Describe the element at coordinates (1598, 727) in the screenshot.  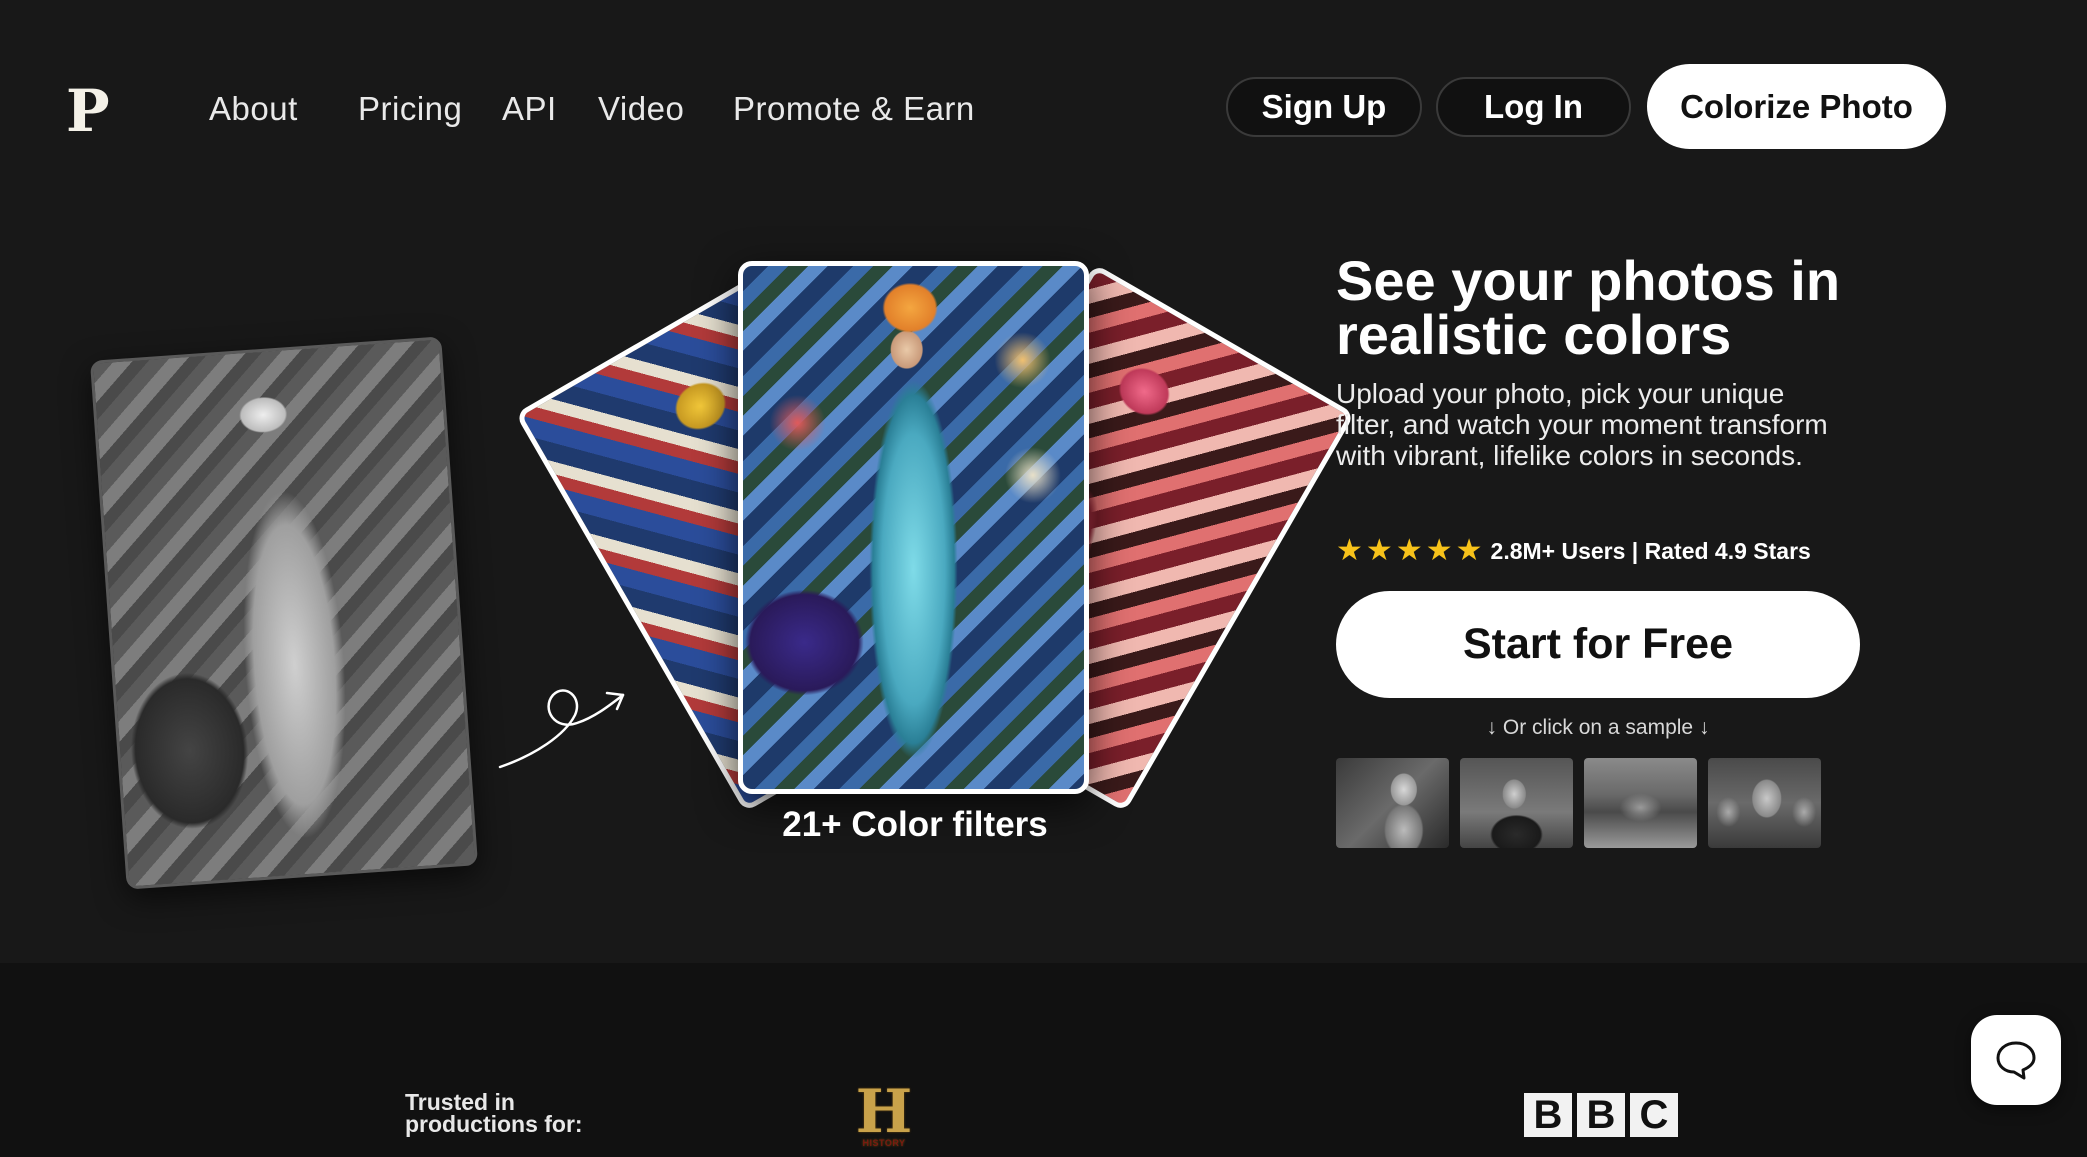
I see `sample-hint: ↓ Or click on a sample ↓` at that location.